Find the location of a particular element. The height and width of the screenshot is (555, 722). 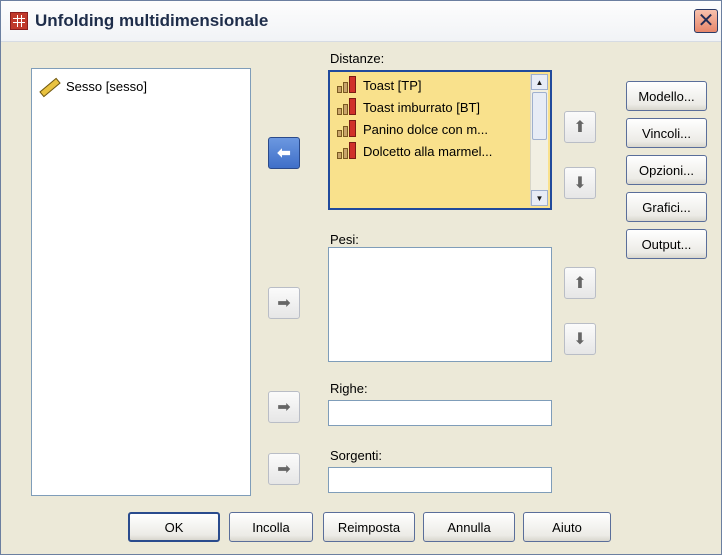

list-item-sesso: Sesso [sesso] is located at coordinates (92, 86).